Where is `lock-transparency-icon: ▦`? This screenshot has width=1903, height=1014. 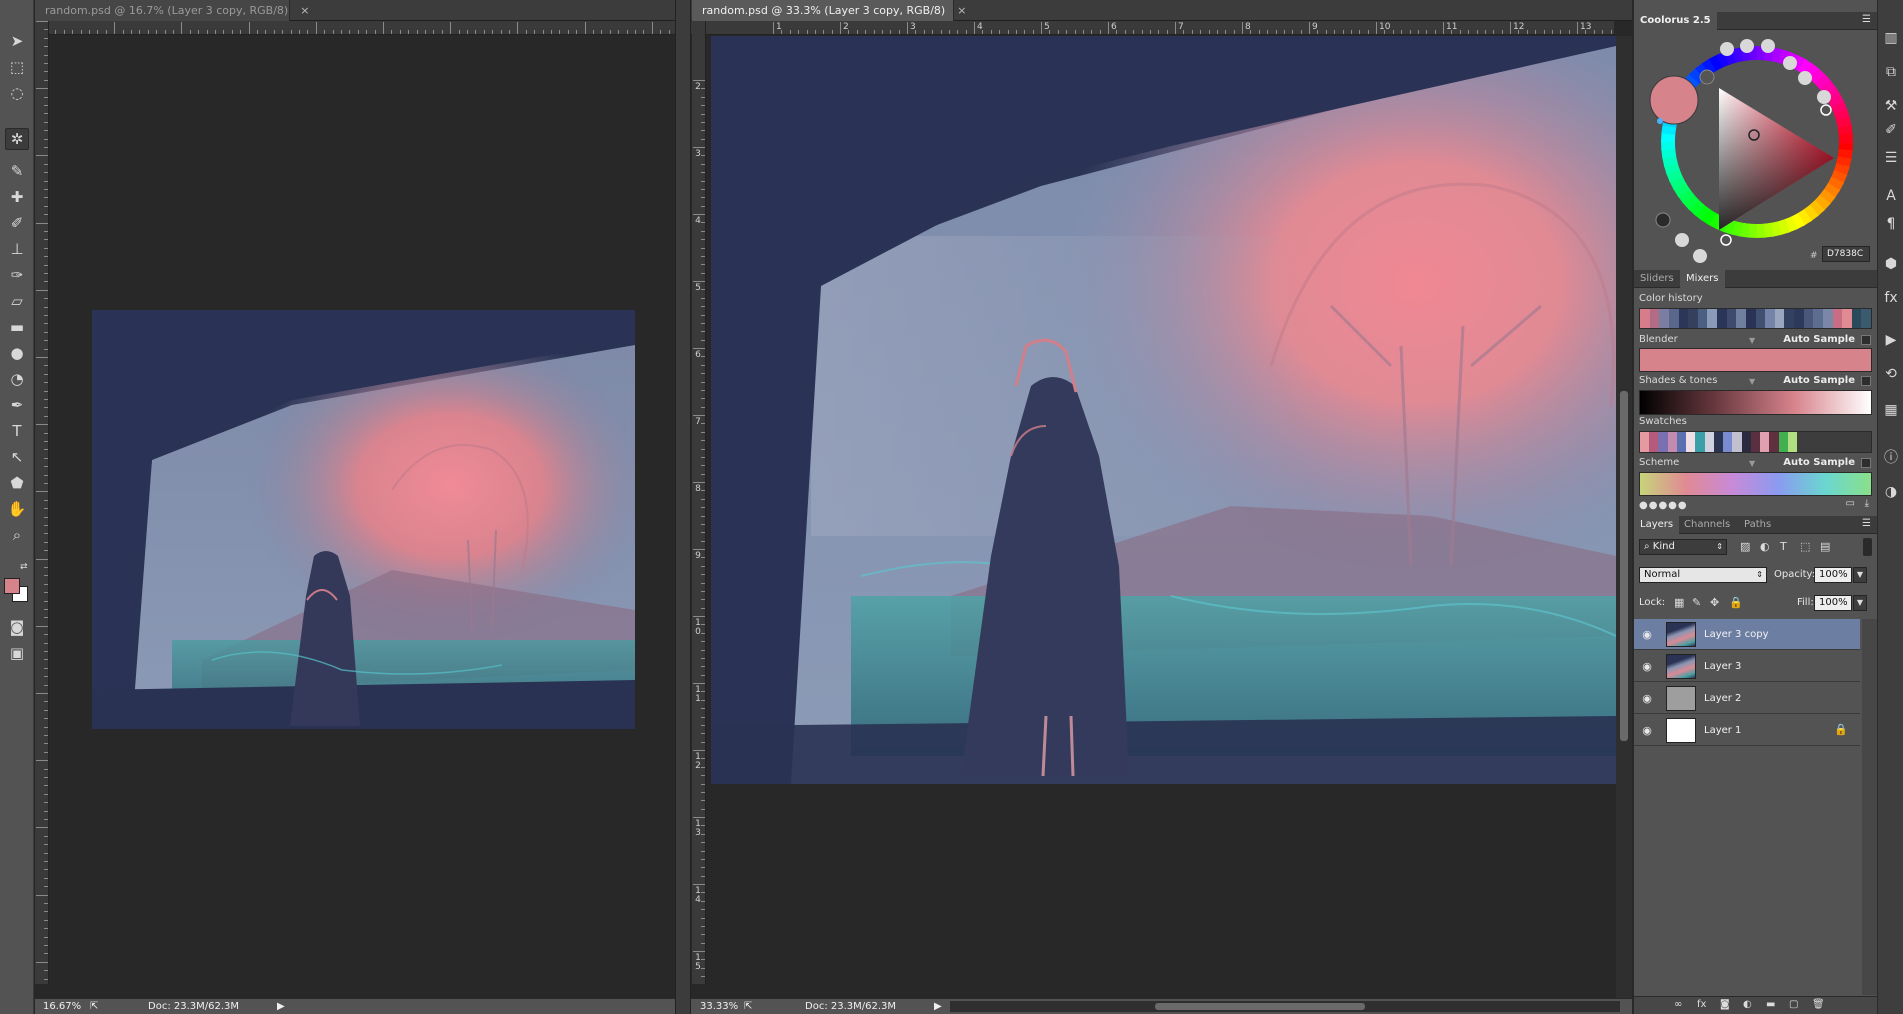
lock-transparency-icon: ▦ is located at coordinates (1679, 603).